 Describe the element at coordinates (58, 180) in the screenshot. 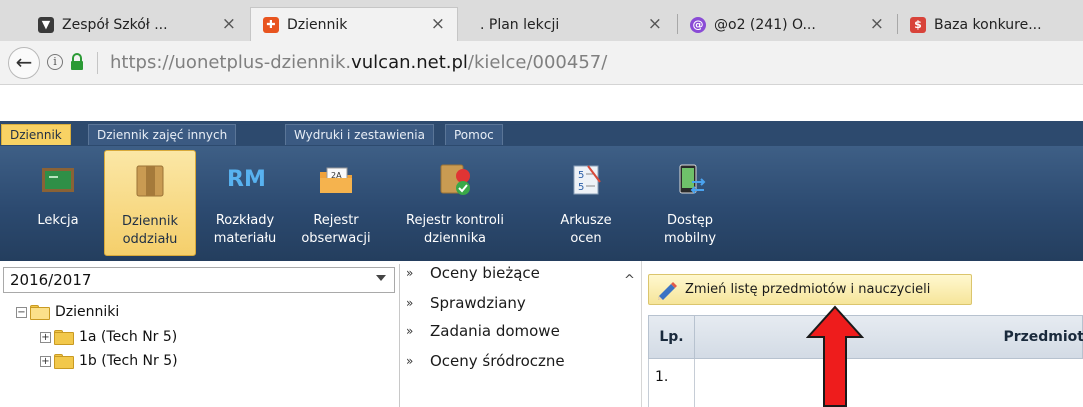

I see `lesson-icon` at that location.